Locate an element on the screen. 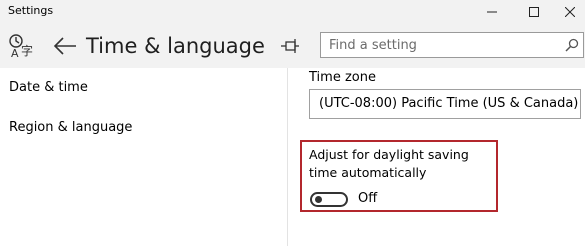 Image resolution: width=585 pixels, height=246 pixels. pin-icon is located at coordinates (290, 46).